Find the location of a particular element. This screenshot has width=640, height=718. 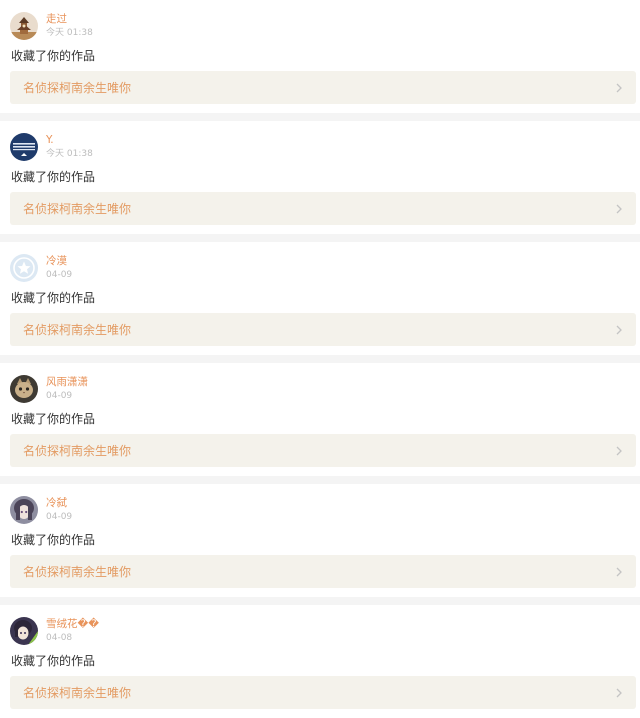

avatar-navy-circle-icon is located at coordinates (24, 147).